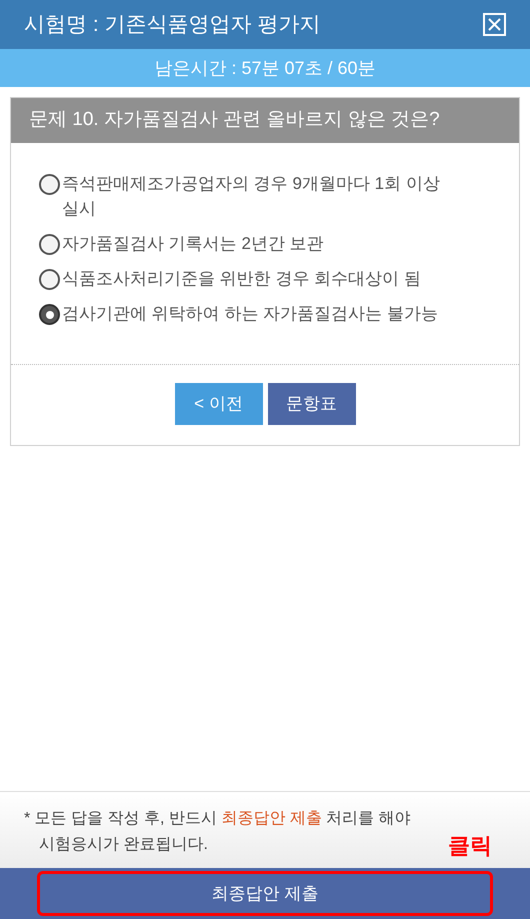  What do you see at coordinates (251, 196) in the screenshot?
I see `option-text: 즉석판매제조가공업자의 경우 9개월마다 1회 이상 실시` at bounding box center [251, 196].